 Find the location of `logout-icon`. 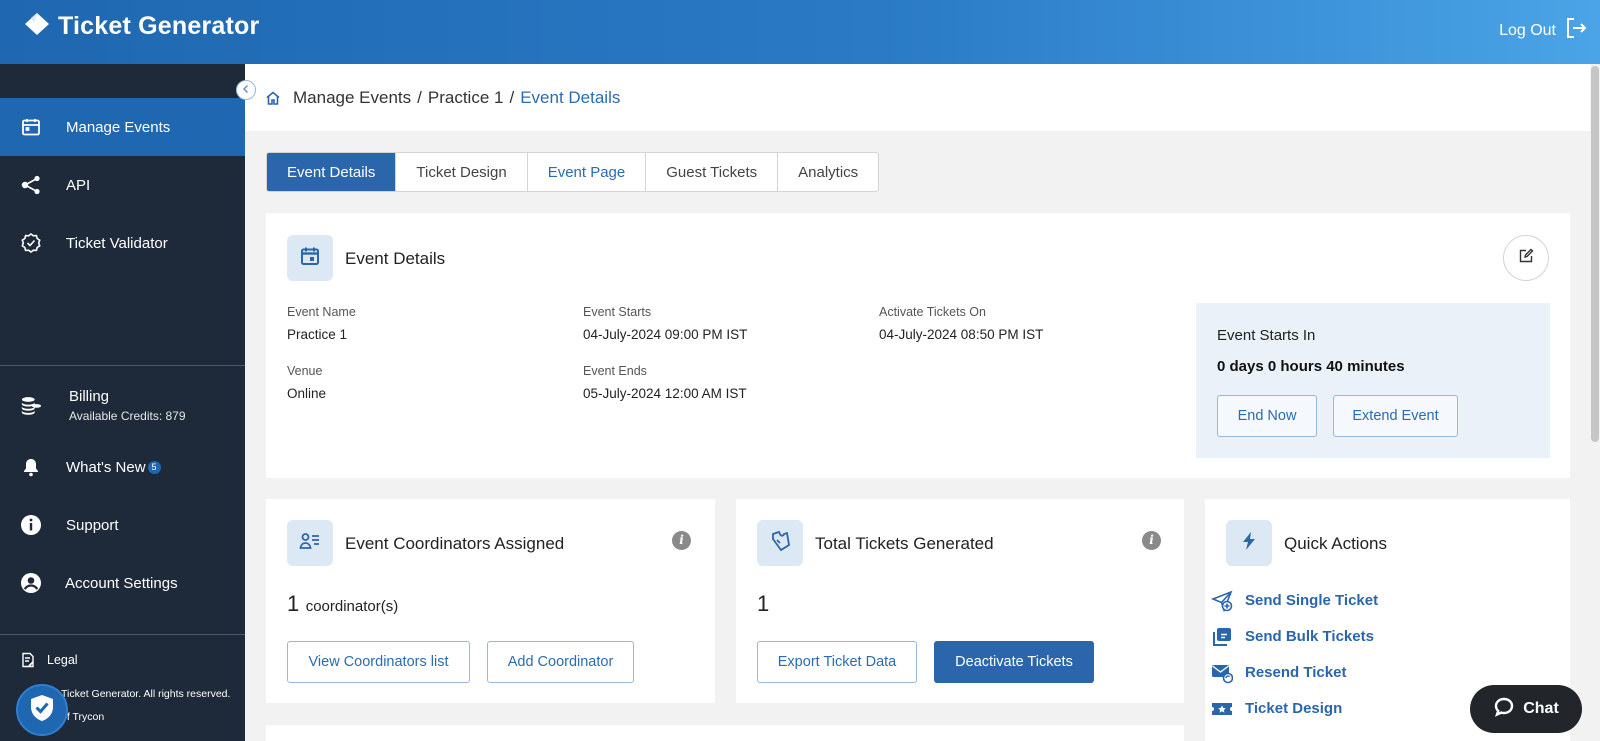

logout-icon is located at coordinates (1576, 30).